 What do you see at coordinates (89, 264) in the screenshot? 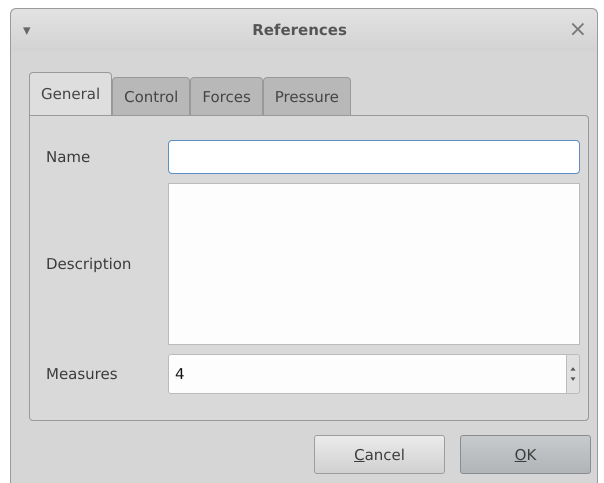
I see `field-label: Description` at bounding box center [89, 264].